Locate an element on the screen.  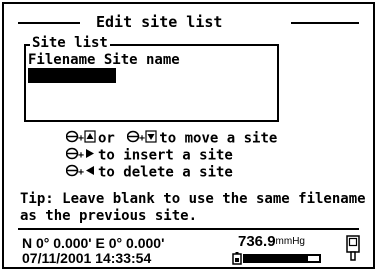
title-rule-left is located at coordinates (49, 23).